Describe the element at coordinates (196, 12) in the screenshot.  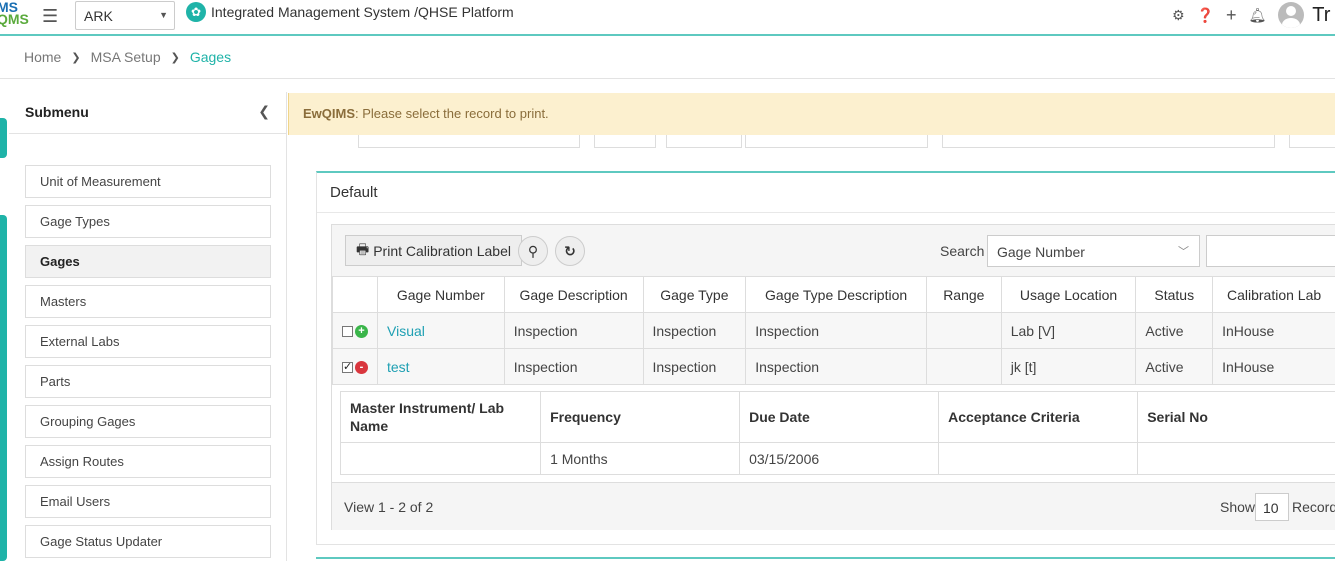
I see `settings-badge-icon: ✿` at that location.